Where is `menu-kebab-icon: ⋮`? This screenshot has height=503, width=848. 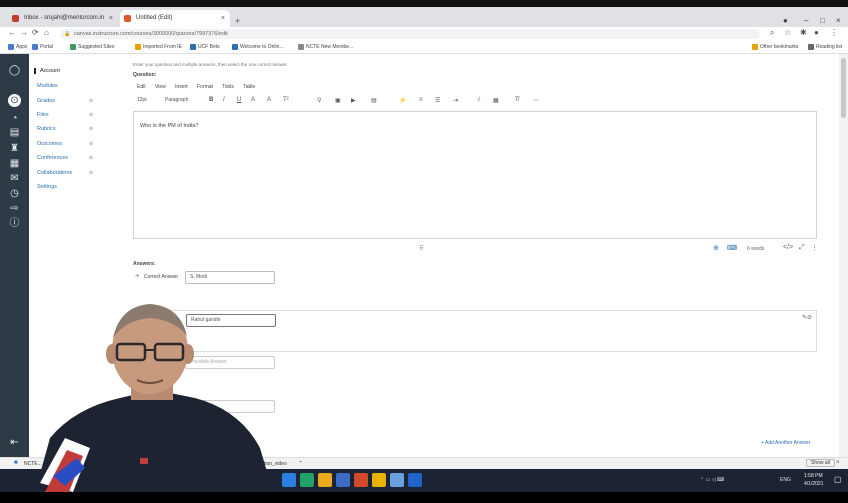
menu-kebab-icon: ⋮ is located at coordinates (834, 32).